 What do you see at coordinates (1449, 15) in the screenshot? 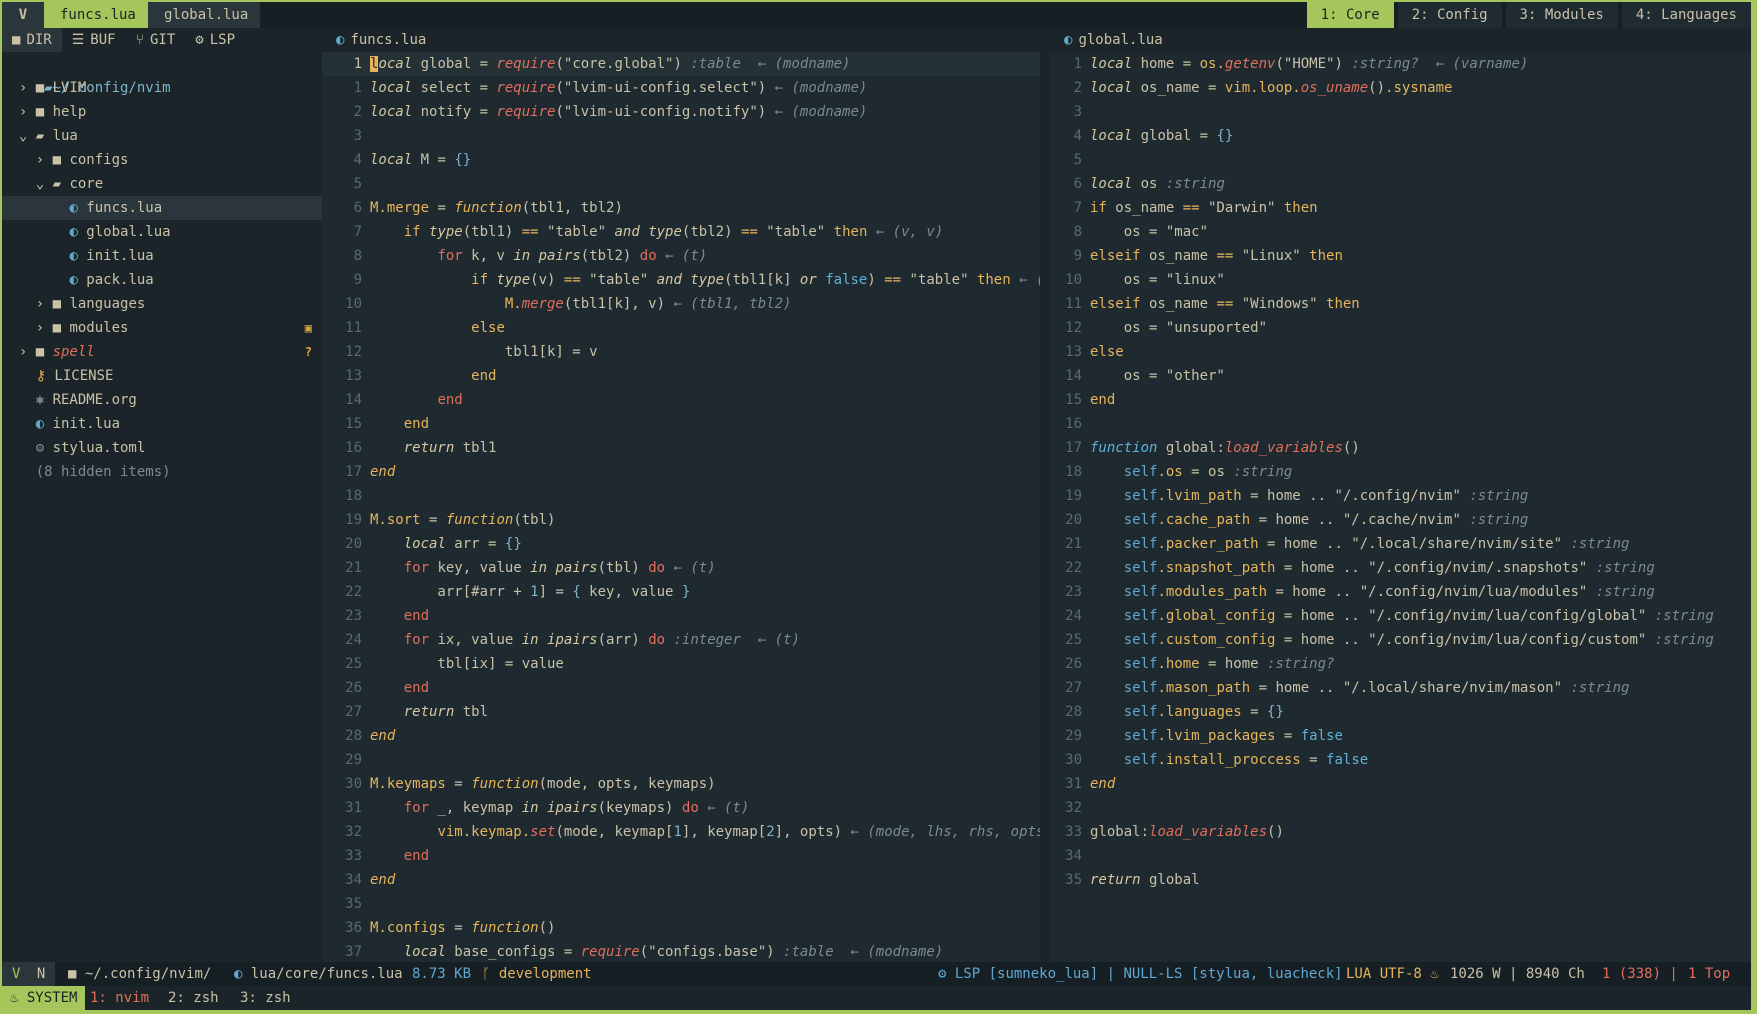
I see `workspace-tab-config: 2: Config` at bounding box center [1449, 15].